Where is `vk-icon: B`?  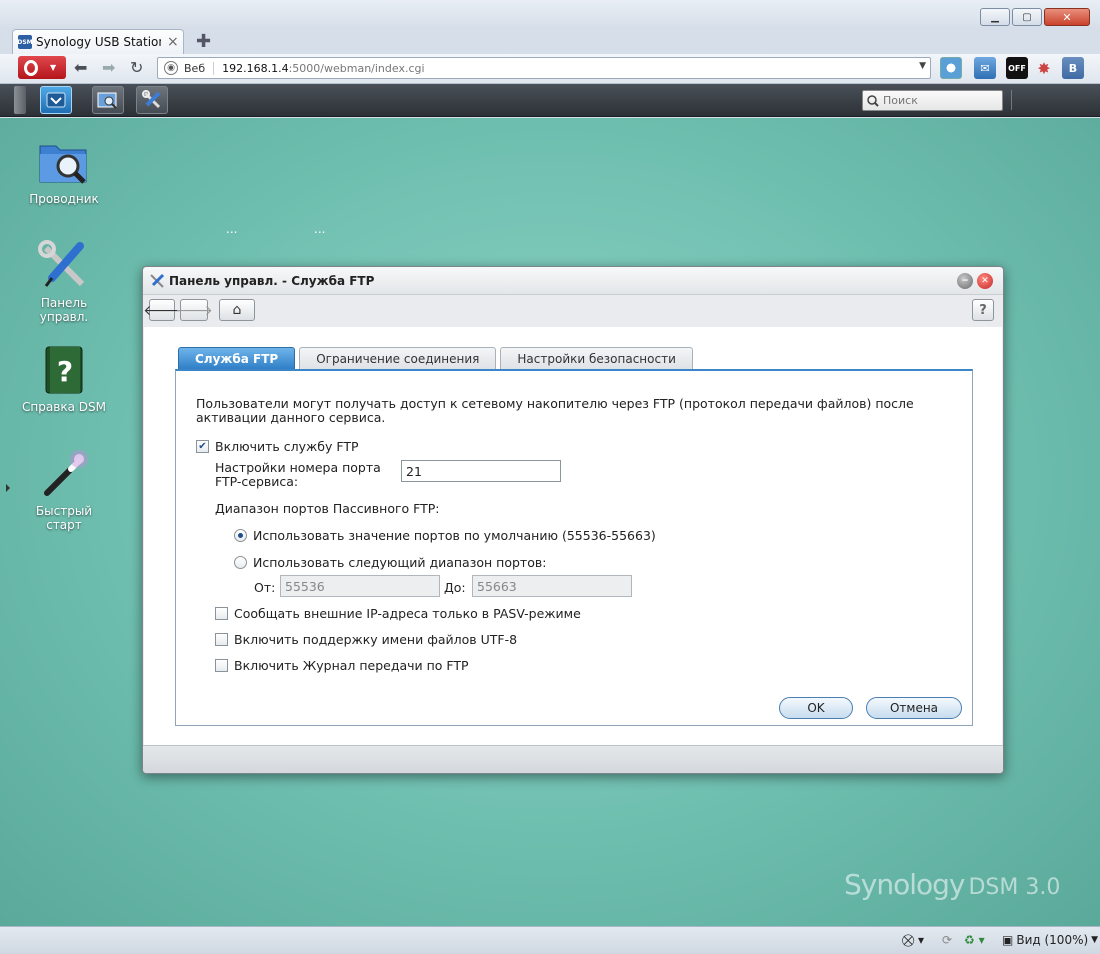
vk-icon: B is located at coordinates (1073, 68).